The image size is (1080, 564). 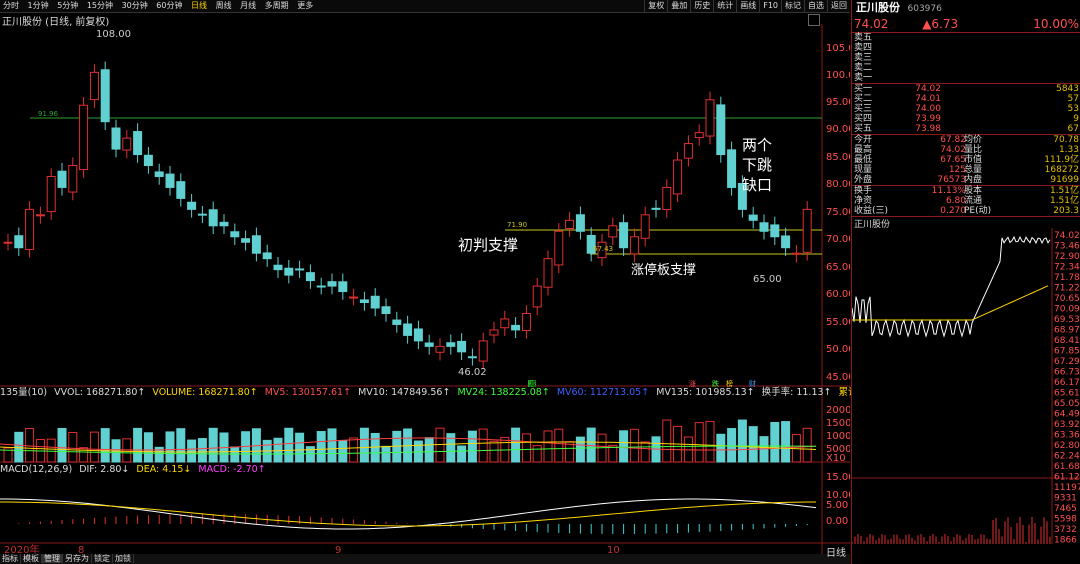 What do you see at coordinates (248, 5) in the screenshot?
I see `period-tab: 月线` at bounding box center [248, 5].